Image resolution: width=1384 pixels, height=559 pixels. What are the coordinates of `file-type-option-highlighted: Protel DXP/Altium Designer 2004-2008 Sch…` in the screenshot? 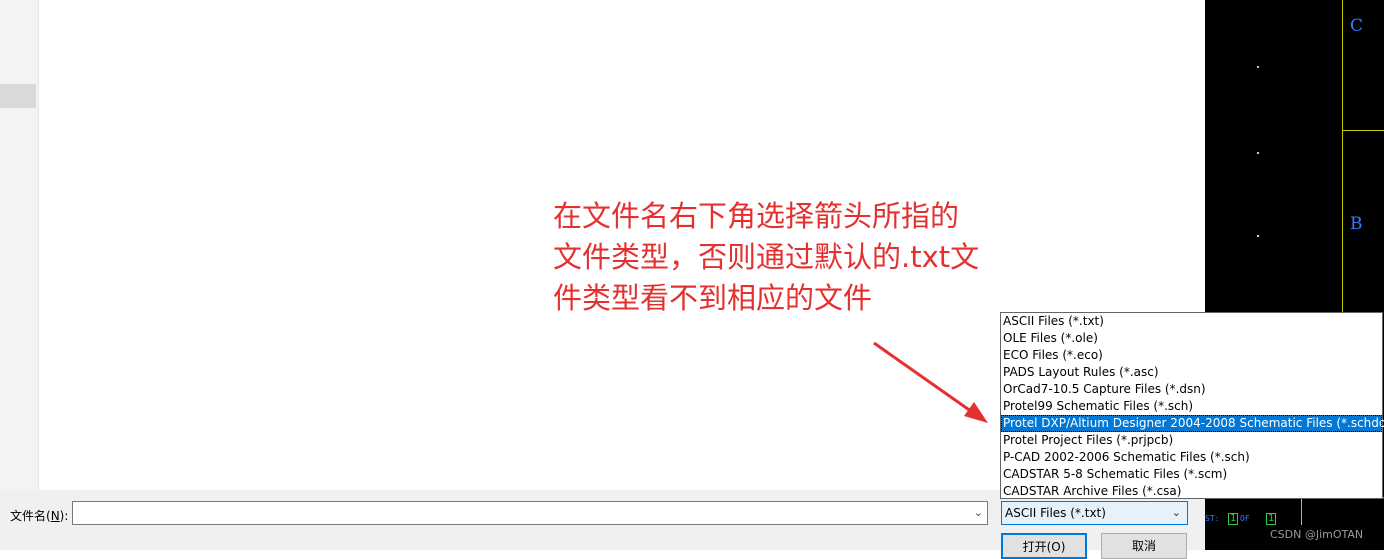 It's located at (1192, 423).